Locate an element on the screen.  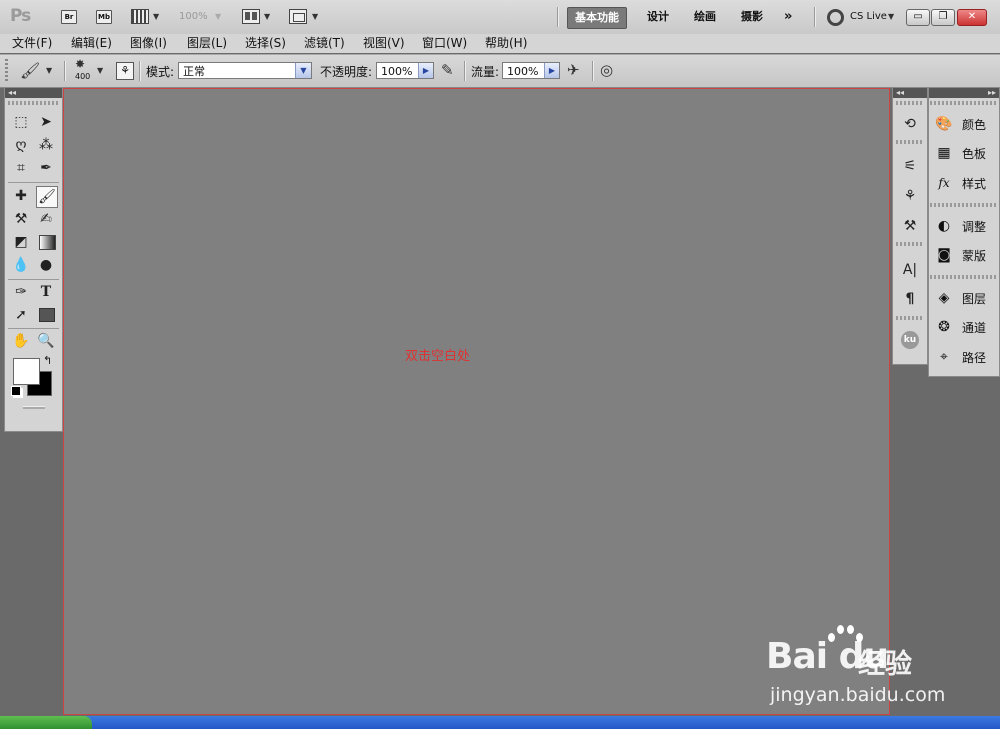
layers-panel-tab: ◈ 图层 is located at coordinates (965, 298).